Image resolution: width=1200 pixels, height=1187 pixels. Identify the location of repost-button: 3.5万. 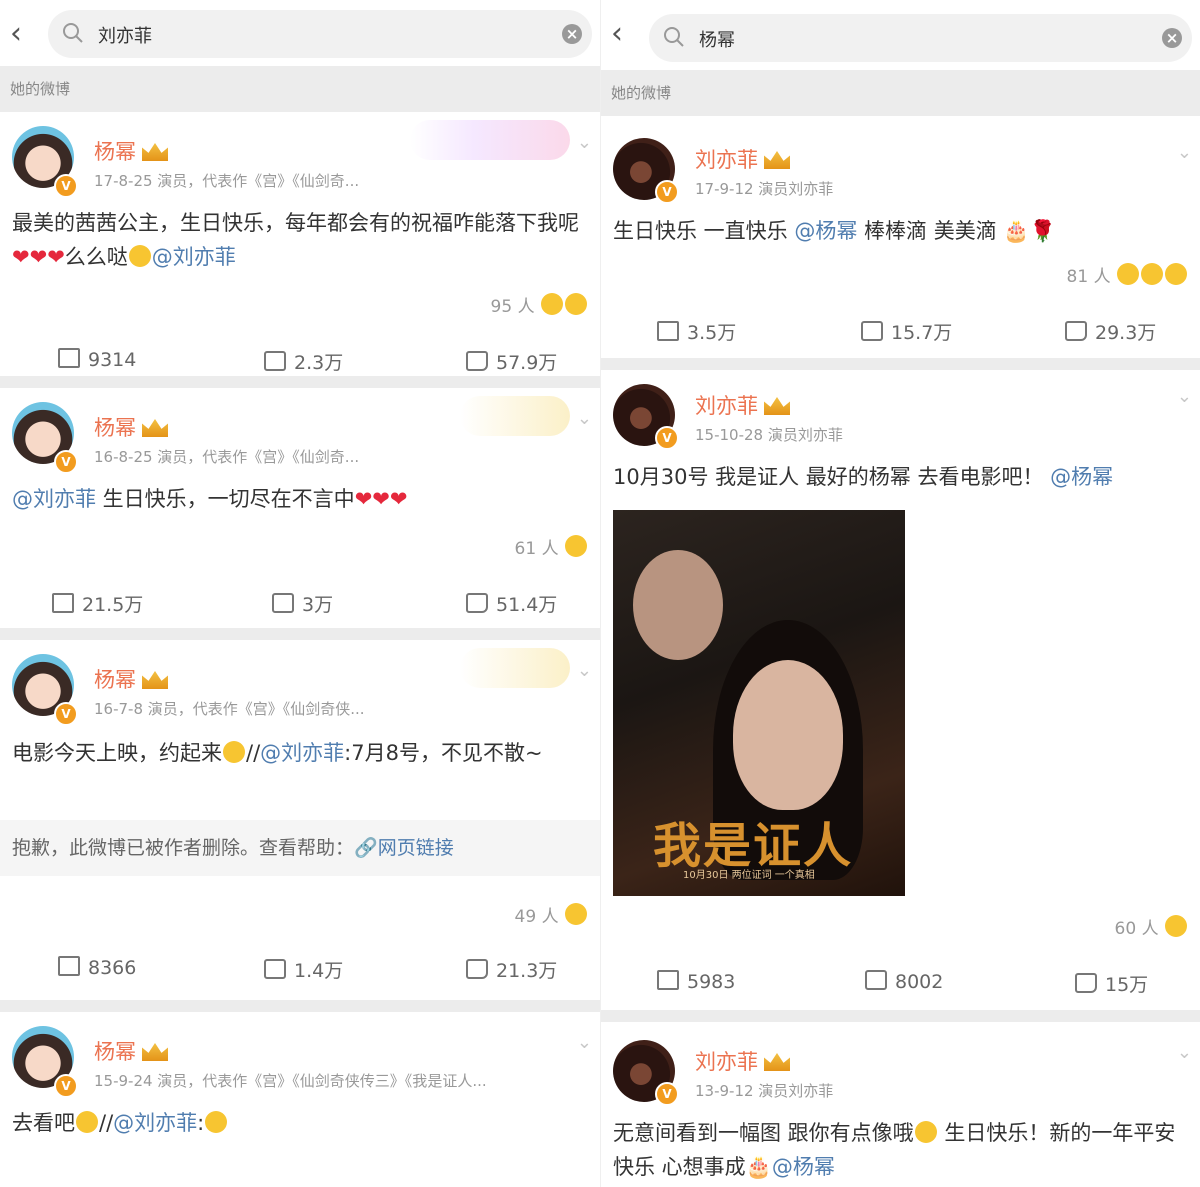
(696, 331).